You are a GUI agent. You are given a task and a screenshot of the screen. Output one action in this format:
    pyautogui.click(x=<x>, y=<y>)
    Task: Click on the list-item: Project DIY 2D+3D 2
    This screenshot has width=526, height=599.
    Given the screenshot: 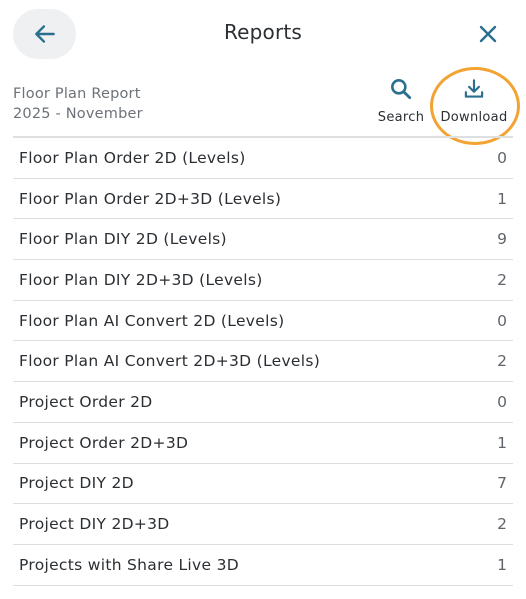 What is the action you would take?
    pyautogui.click(x=263, y=524)
    